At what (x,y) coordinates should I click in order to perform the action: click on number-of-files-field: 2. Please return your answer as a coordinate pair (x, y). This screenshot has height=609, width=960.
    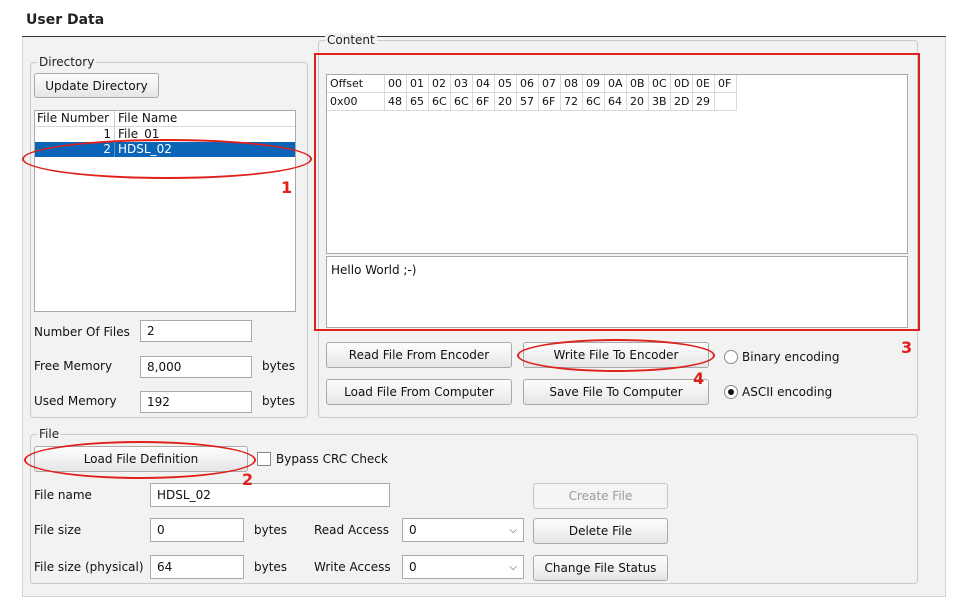
    Looking at the image, I should click on (196, 331).